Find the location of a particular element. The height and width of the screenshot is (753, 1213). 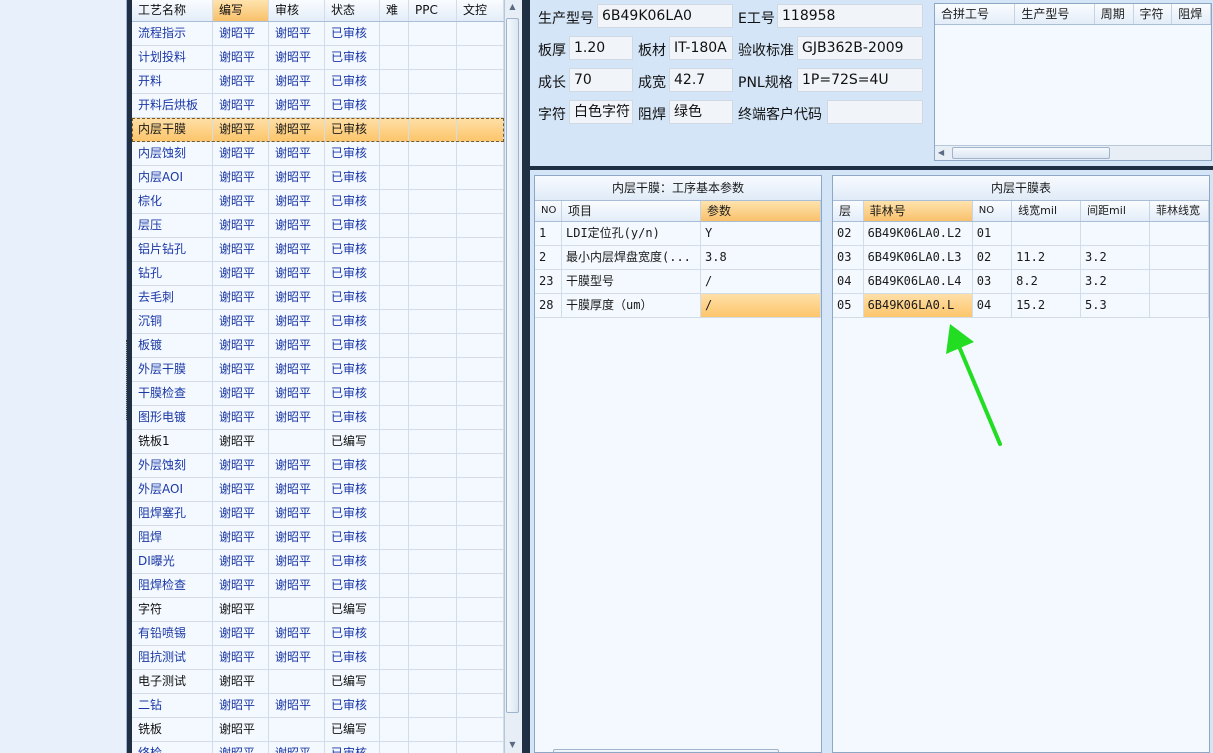

process-row: 去毛刺 谢昭平 谢昭平 已审核 is located at coordinates (318, 298).